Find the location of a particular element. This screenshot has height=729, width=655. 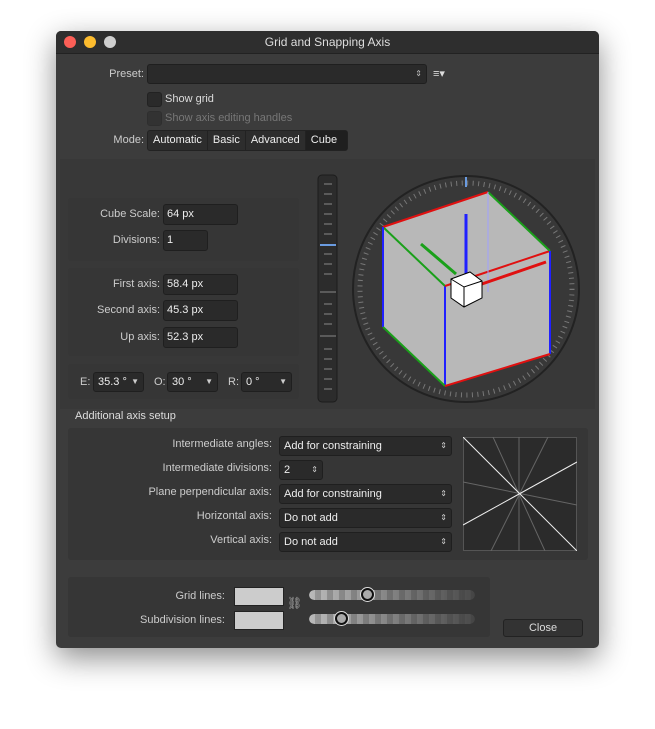

r-value: 0 ° is located at coordinates (253, 382).